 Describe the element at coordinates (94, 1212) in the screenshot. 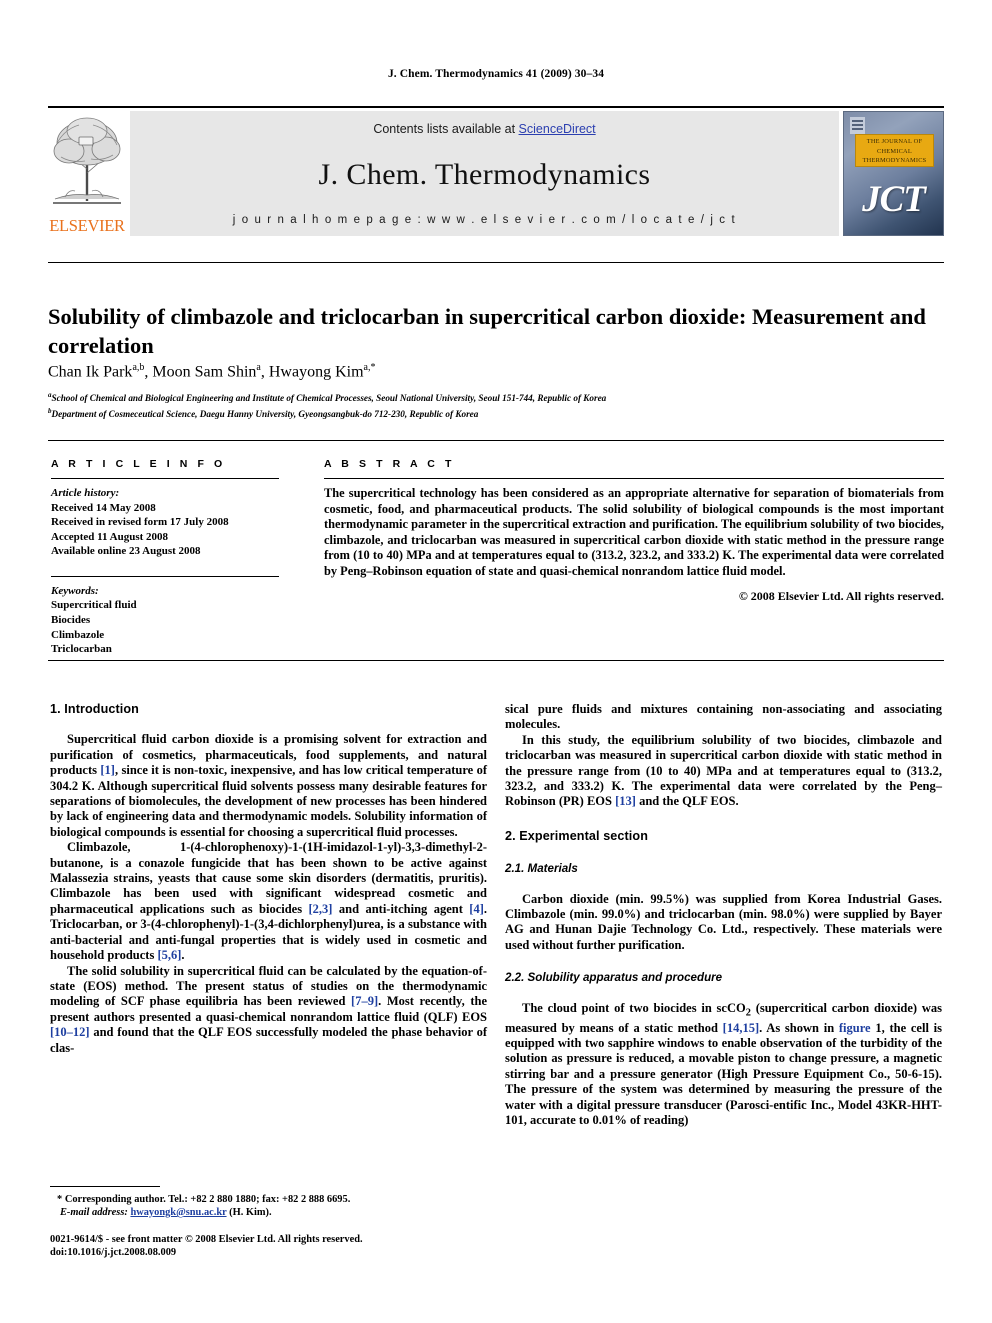

I see `email-label: E-mail address:` at that location.